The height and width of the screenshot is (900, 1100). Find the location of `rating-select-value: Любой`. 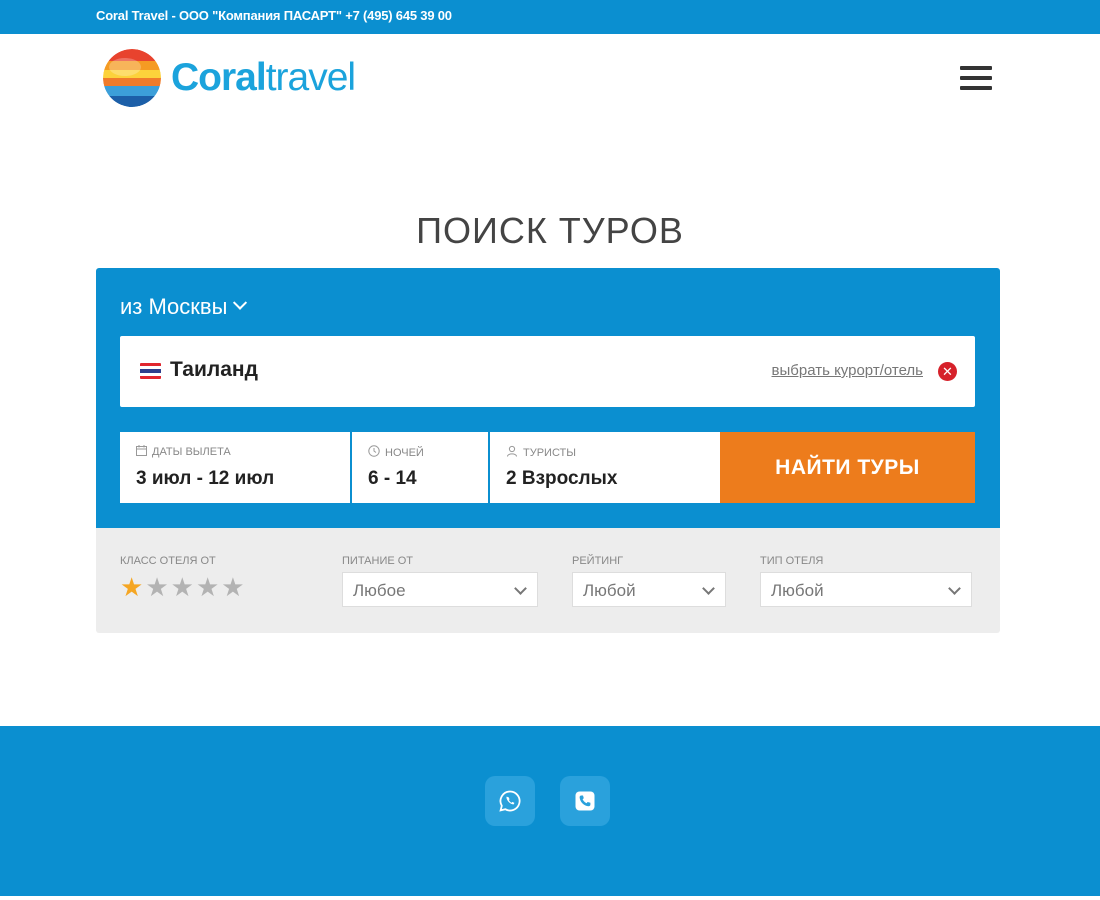

rating-select-value: Любой is located at coordinates (609, 590).